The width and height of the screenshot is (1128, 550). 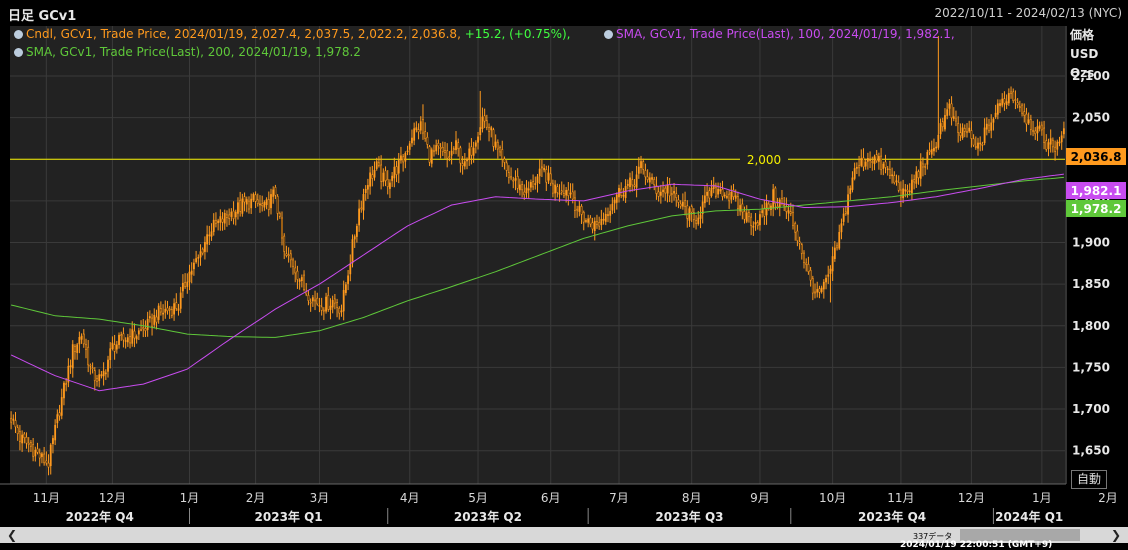 What do you see at coordinates (760, 498) in the screenshot?
I see `x-tick-label: 9月` at bounding box center [760, 498].